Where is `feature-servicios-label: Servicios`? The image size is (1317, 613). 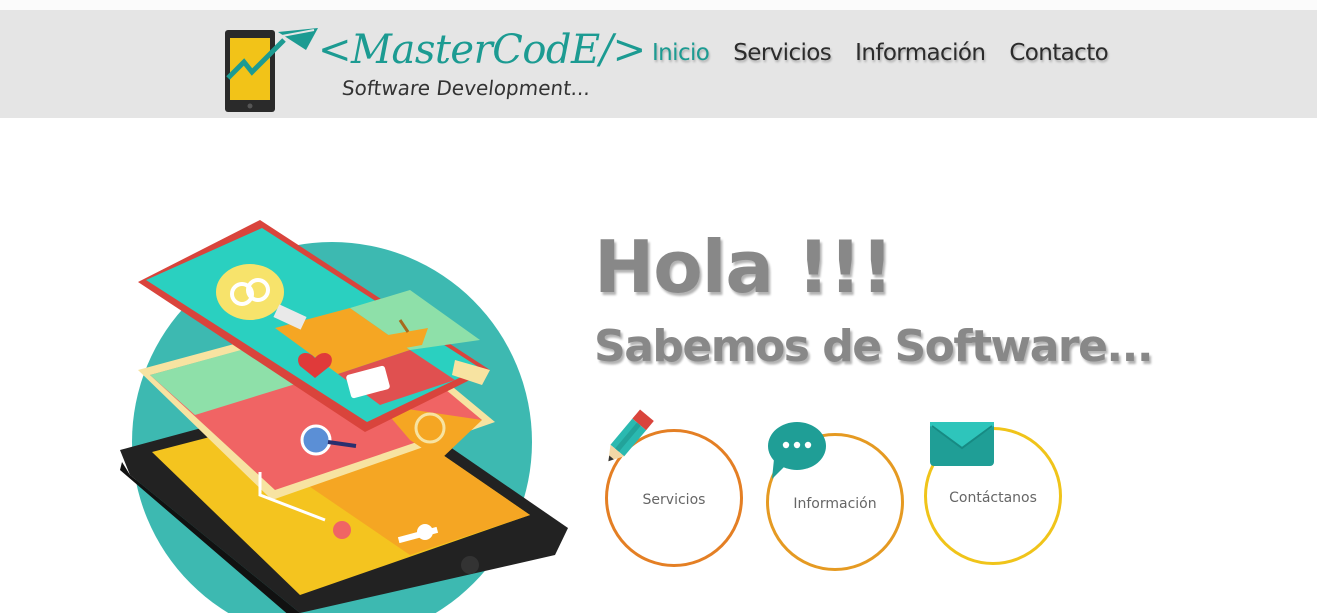
feature-servicios-label: Servicios is located at coordinates (674, 500).